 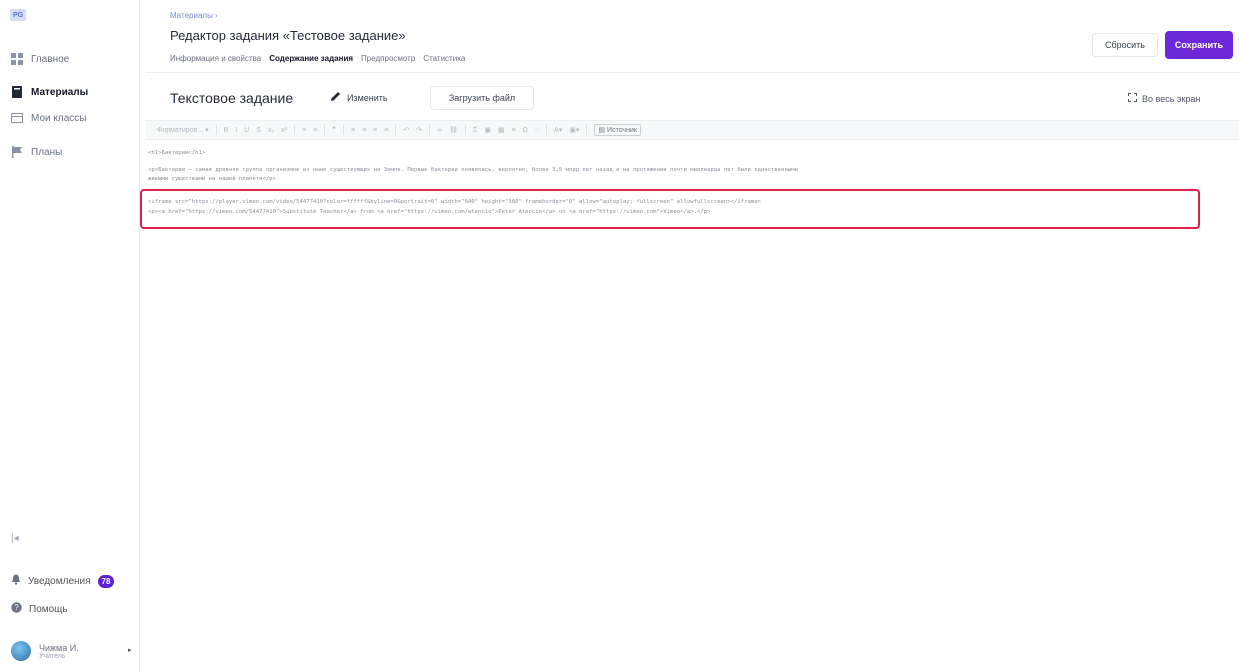 I want to click on header-divider, so click(x=692, y=72).